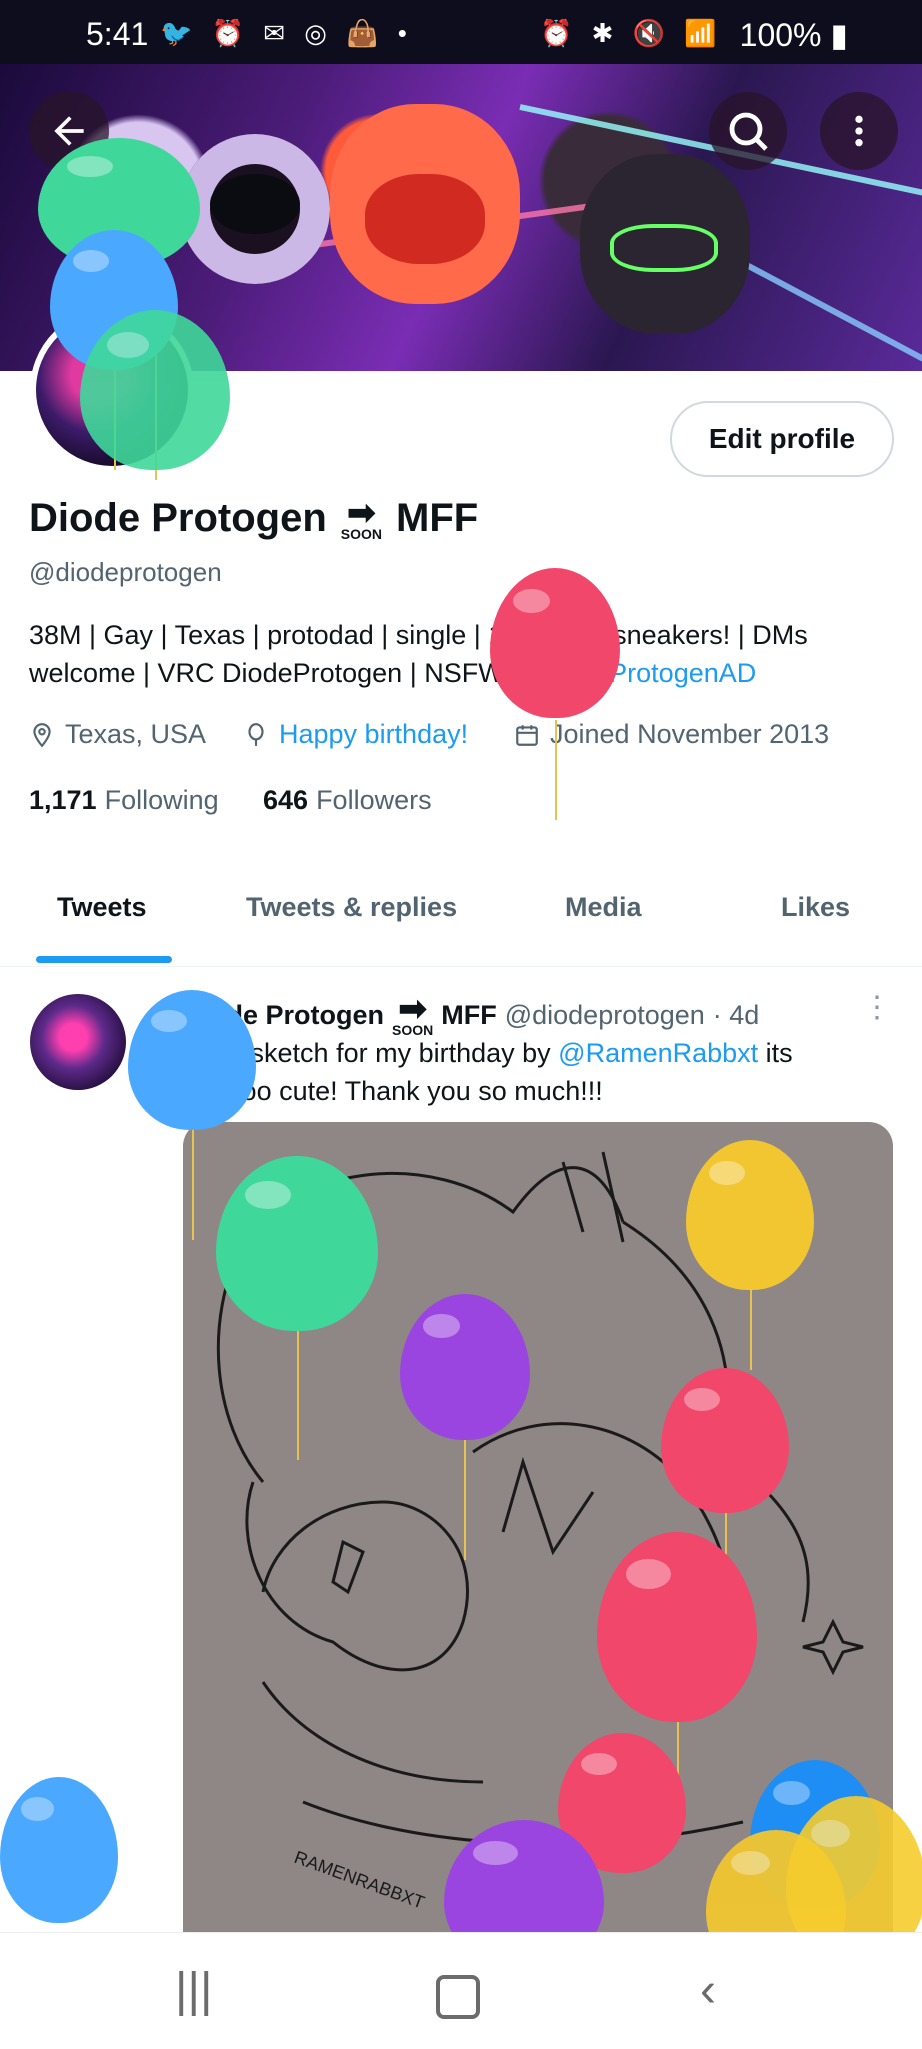 The image size is (922, 2049). Describe the element at coordinates (603, 907) in the screenshot. I see `tab-media: Media` at that location.